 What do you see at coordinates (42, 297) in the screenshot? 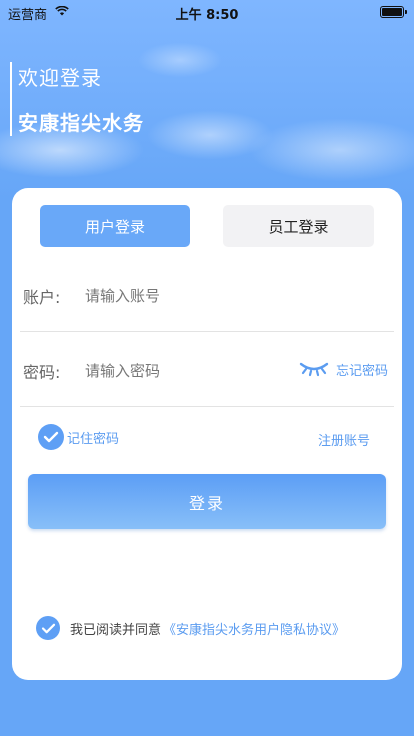
I see `account-label: 账户:` at bounding box center [42, 297].